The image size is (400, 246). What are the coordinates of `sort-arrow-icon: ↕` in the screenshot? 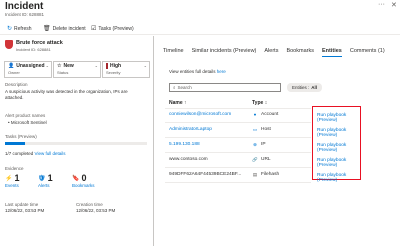 It's located at (266, 103).